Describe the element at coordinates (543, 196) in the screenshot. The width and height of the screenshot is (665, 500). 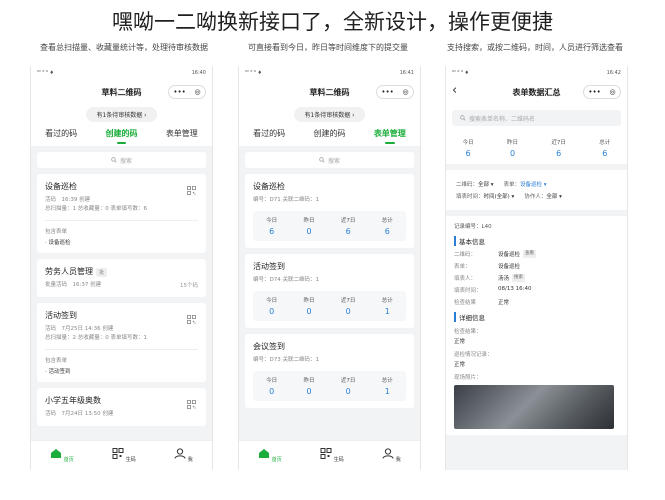
I see `filter-user: 协作人：全部 ▾` at that location.